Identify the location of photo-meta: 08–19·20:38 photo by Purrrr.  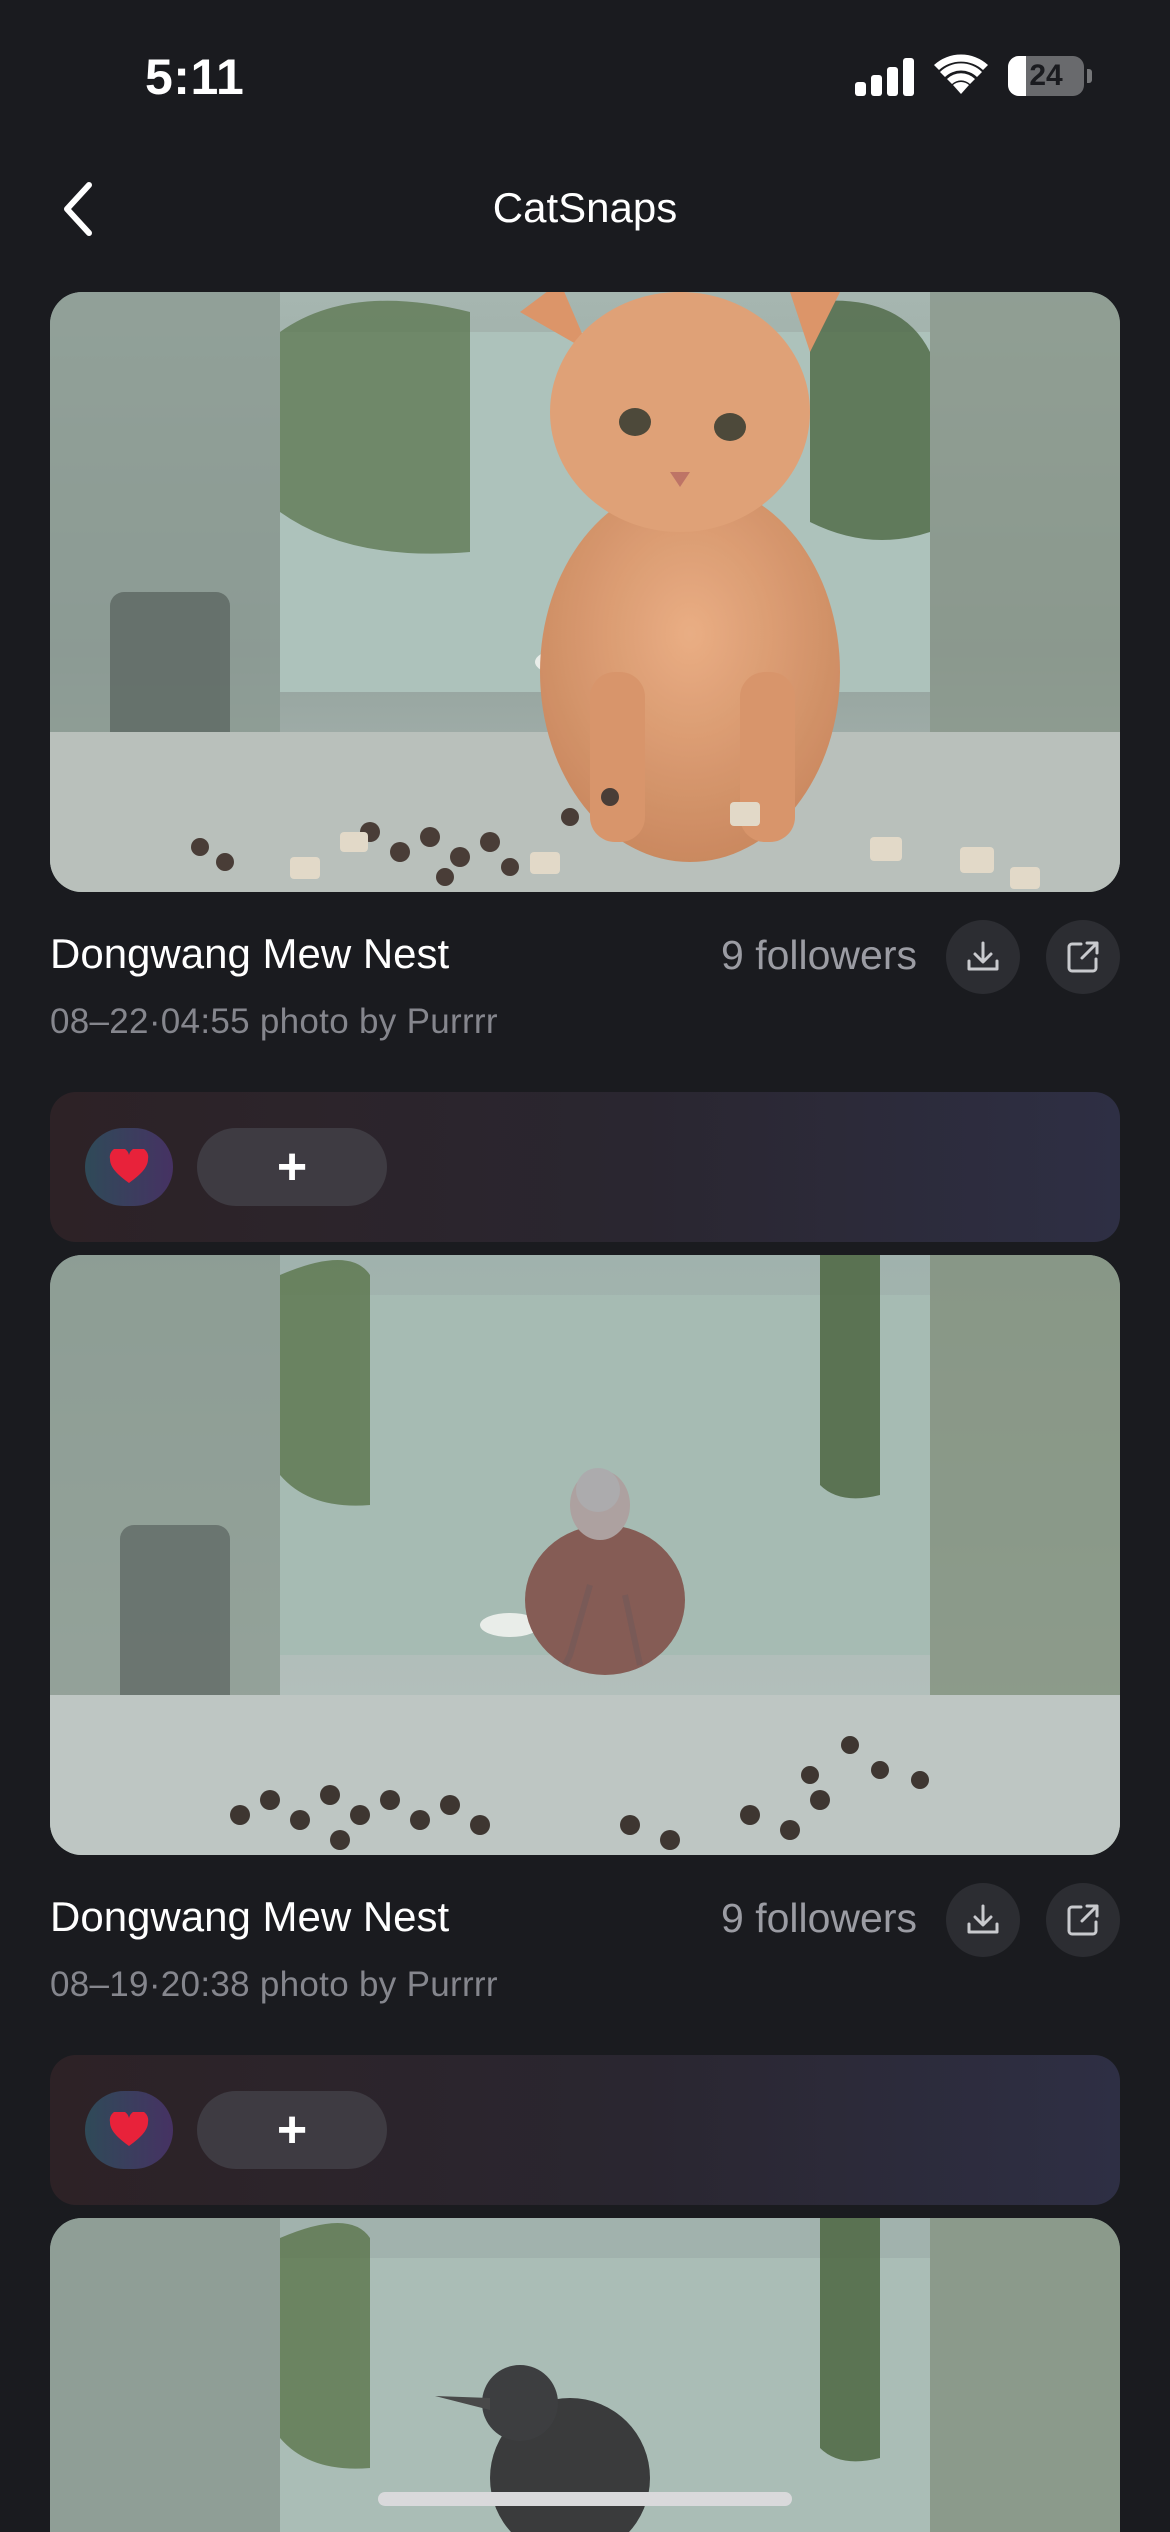
(274, 1984).